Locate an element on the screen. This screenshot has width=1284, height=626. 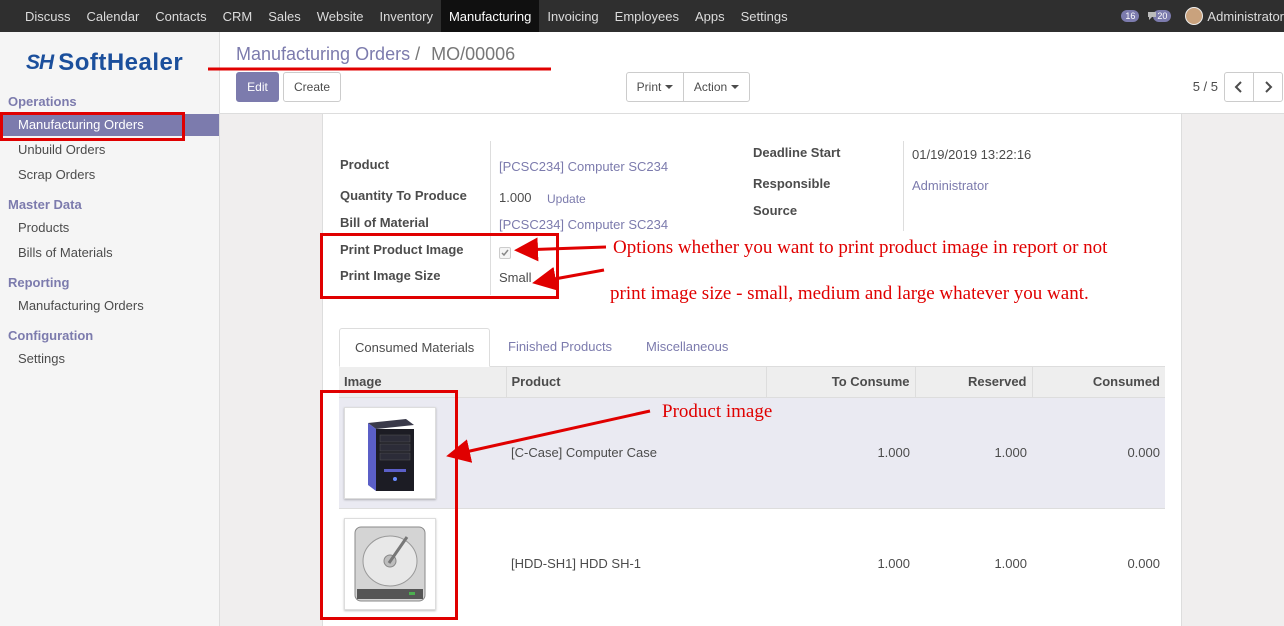
breadcrumb: Manufacturing Orders / MO/00006 is located at coordinates (375, 54).